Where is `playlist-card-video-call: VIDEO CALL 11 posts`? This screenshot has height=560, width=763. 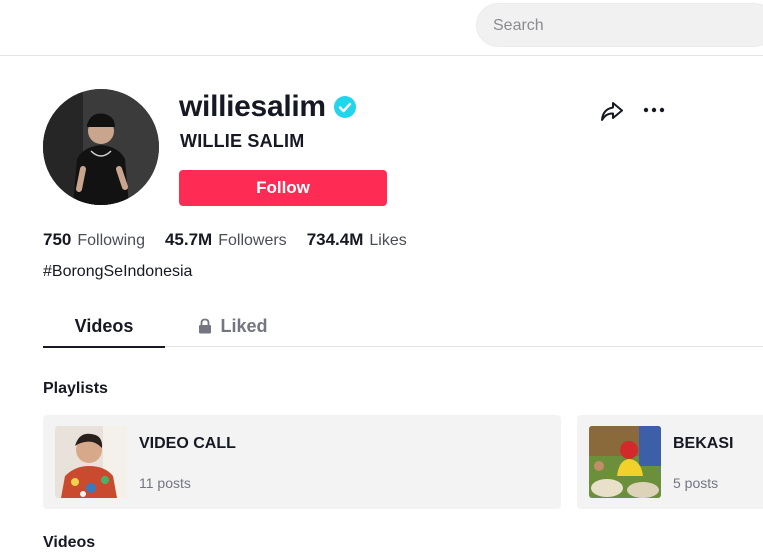 playlist-card-video-call: VIDEO CALL 11 posts is located at coordinates (302, 462).